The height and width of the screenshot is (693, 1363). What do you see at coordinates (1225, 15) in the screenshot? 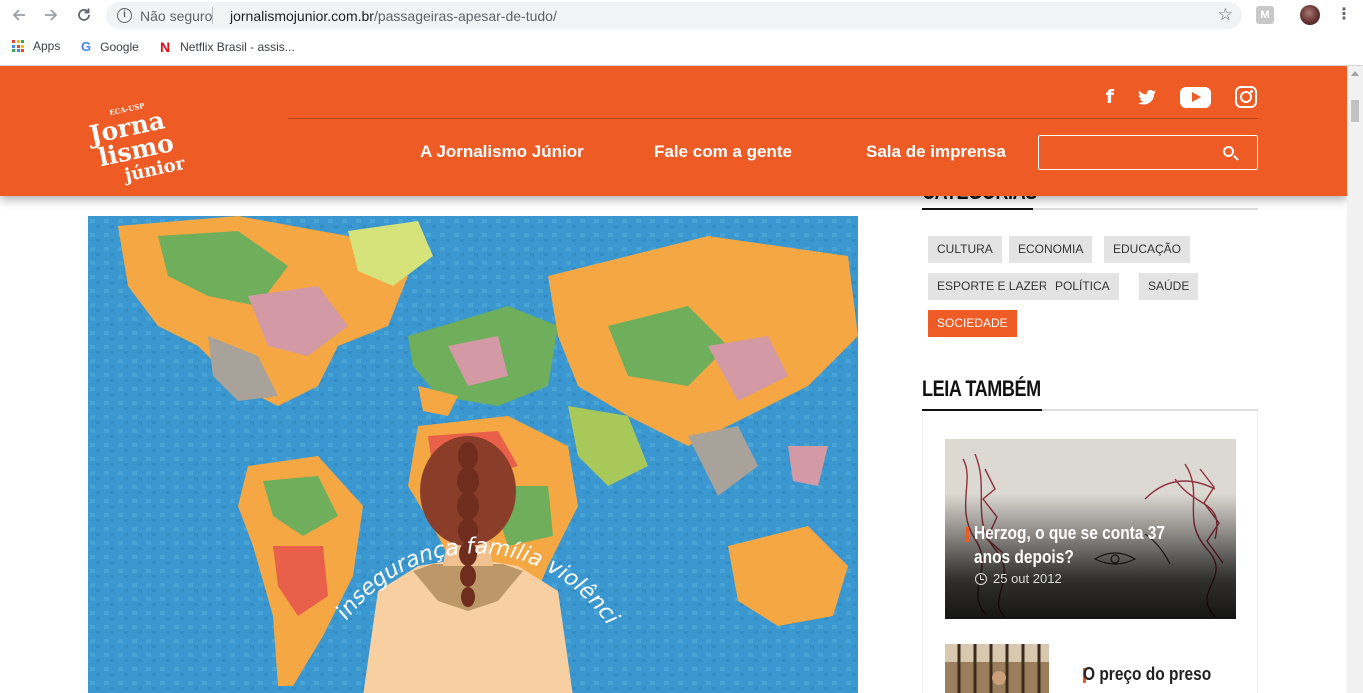
I see `bookmark-star-icon: ☆` at bounding box center [1225, 15].